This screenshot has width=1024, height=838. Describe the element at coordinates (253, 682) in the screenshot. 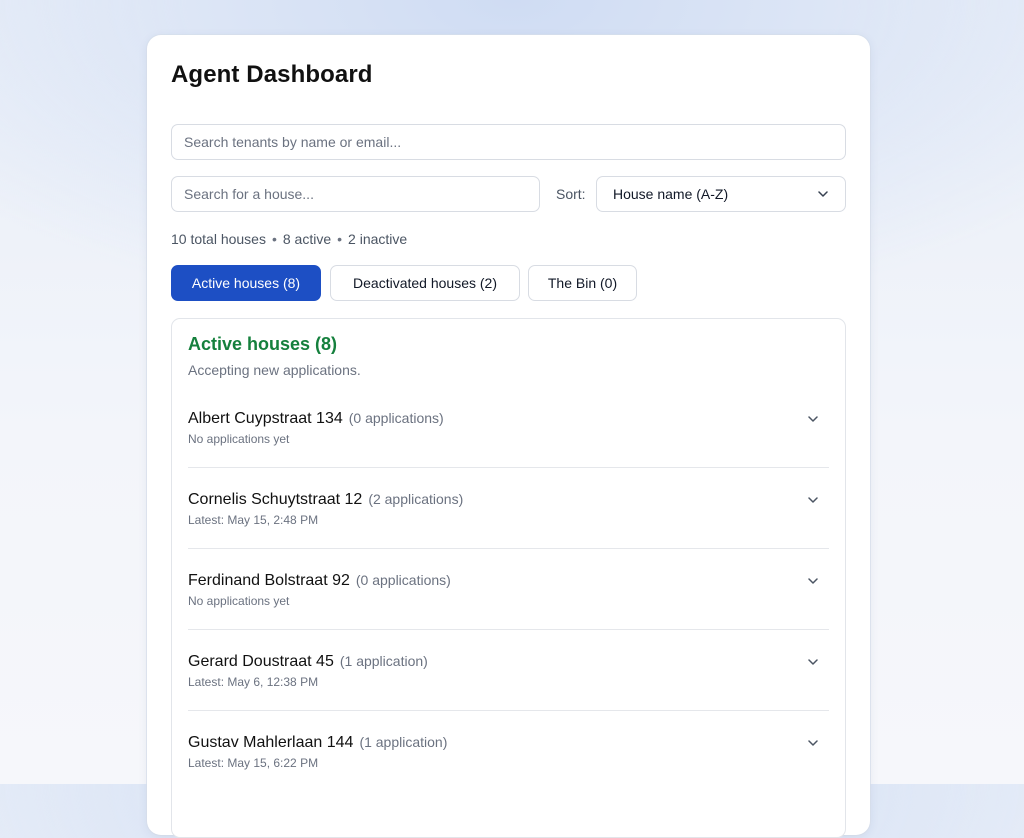

I see `house-latest-info: Latest: May 6, 12:38 PM` at that location.